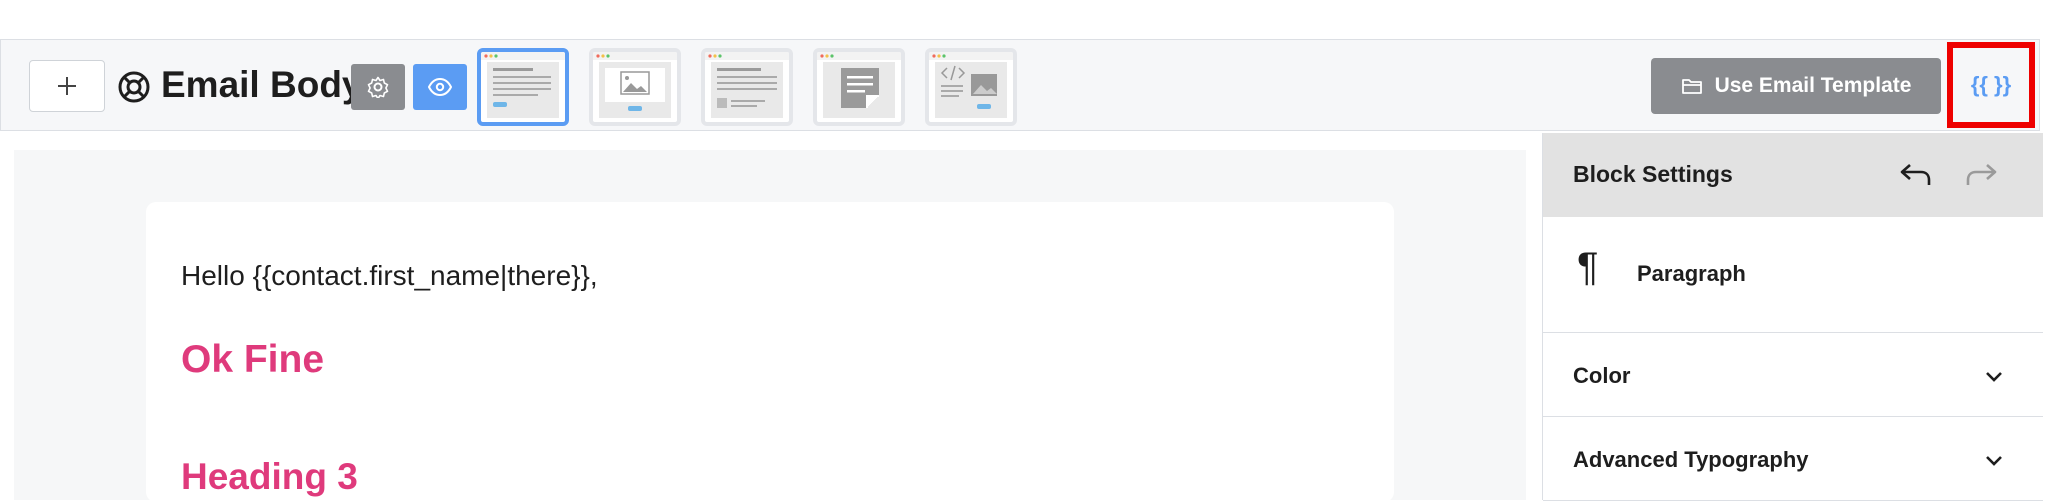 The height and width of the screenshot is (502, 2048). What do you see at coordinates (134, 87) in the screenshot?
I see `lifebuoy-icon` at bounding box center [134, 87].